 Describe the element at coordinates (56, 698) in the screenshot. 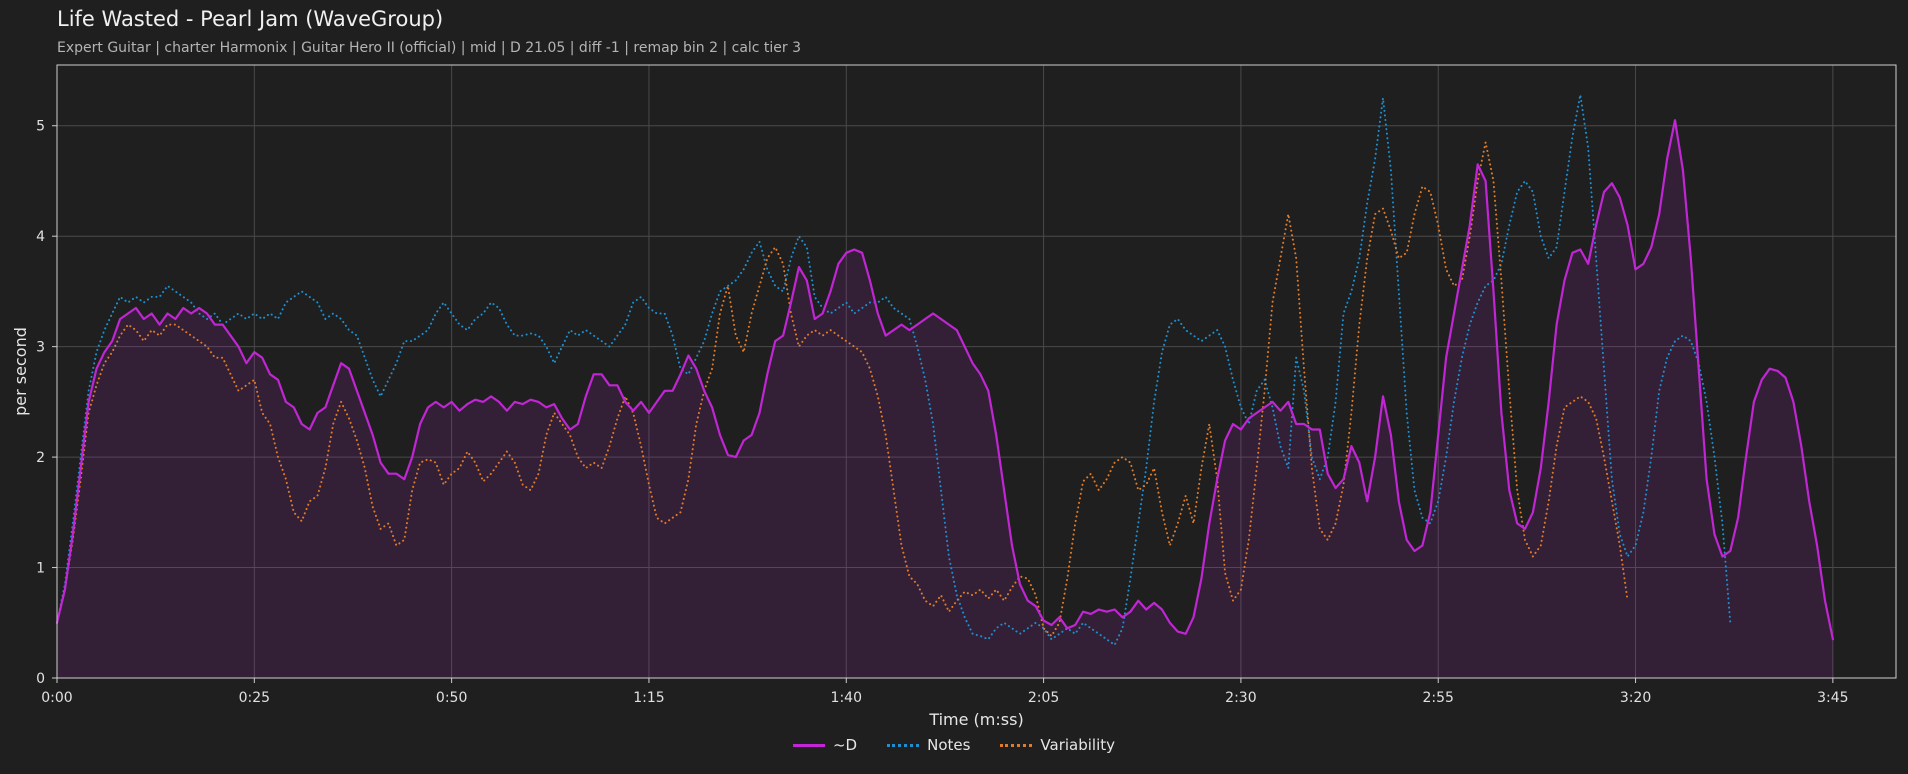

I see `x-tick-label-0: 0:00` at that location.